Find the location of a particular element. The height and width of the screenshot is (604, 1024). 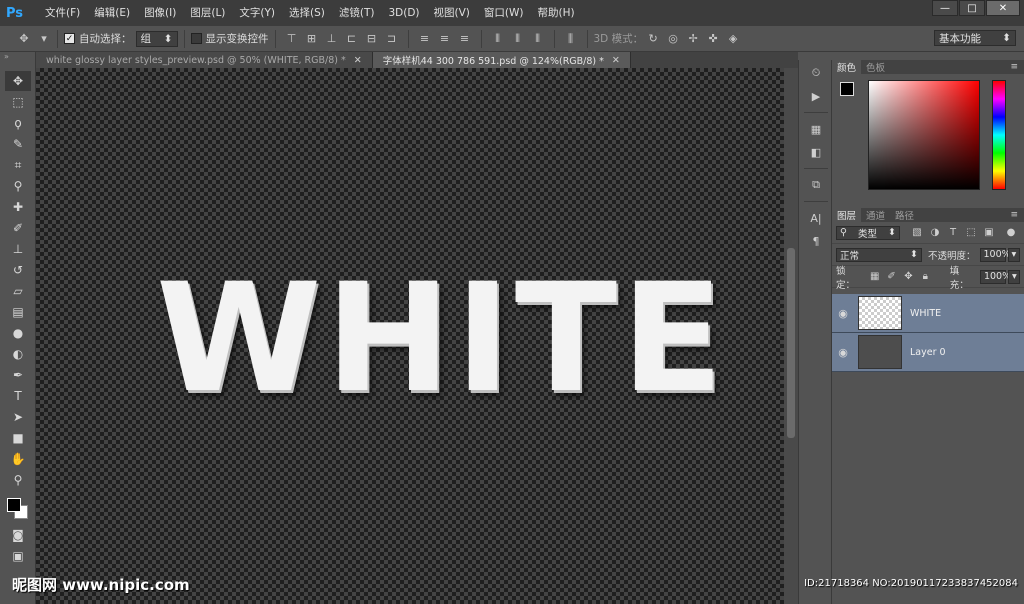

3d-slide-icon: ✜ is located at coordinates (713, 39).